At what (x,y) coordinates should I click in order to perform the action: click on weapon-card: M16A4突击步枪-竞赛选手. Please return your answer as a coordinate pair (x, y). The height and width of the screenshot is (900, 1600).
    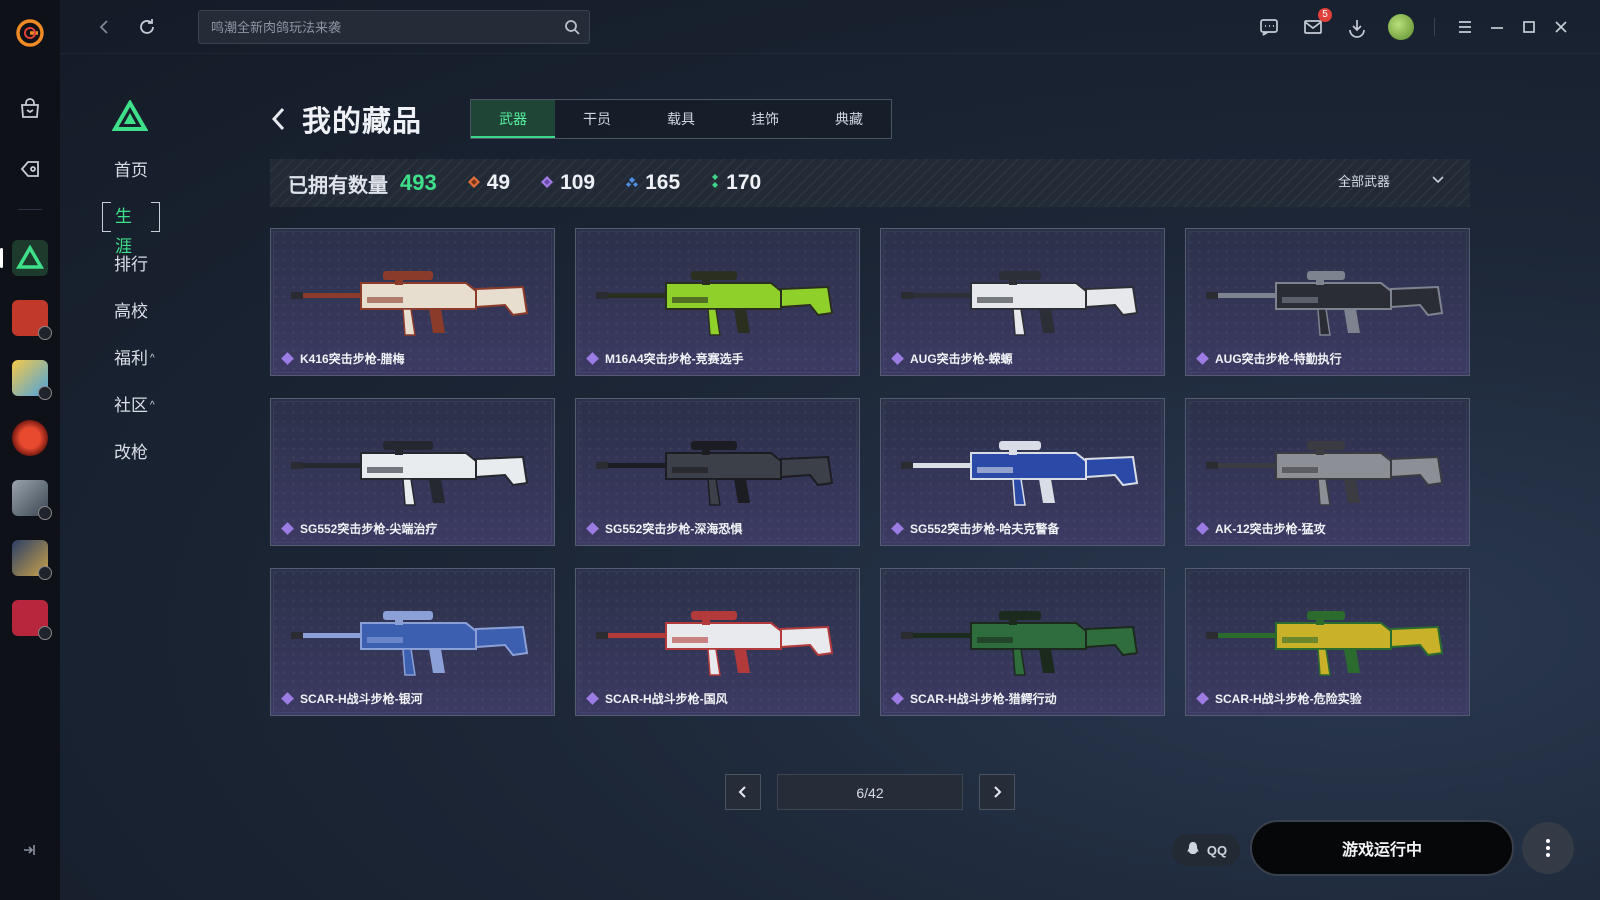
    Looking at the image, I should click on (717, 302).